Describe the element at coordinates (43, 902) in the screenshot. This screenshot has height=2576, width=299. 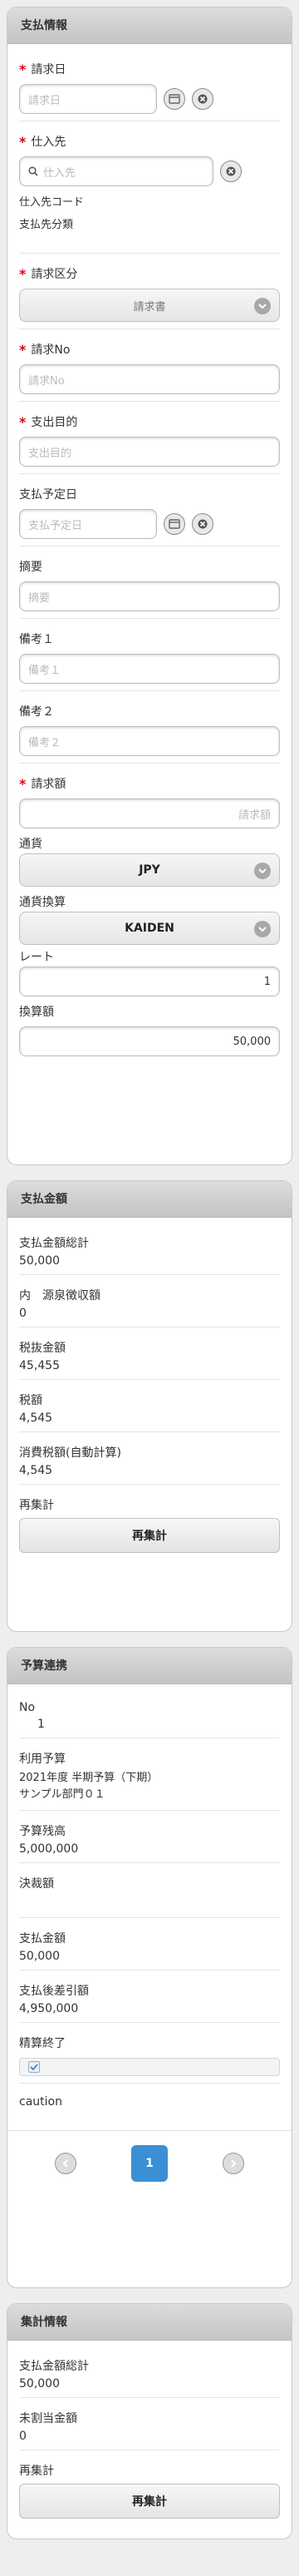
I see `conversion-label: 通貨換算` at that location.